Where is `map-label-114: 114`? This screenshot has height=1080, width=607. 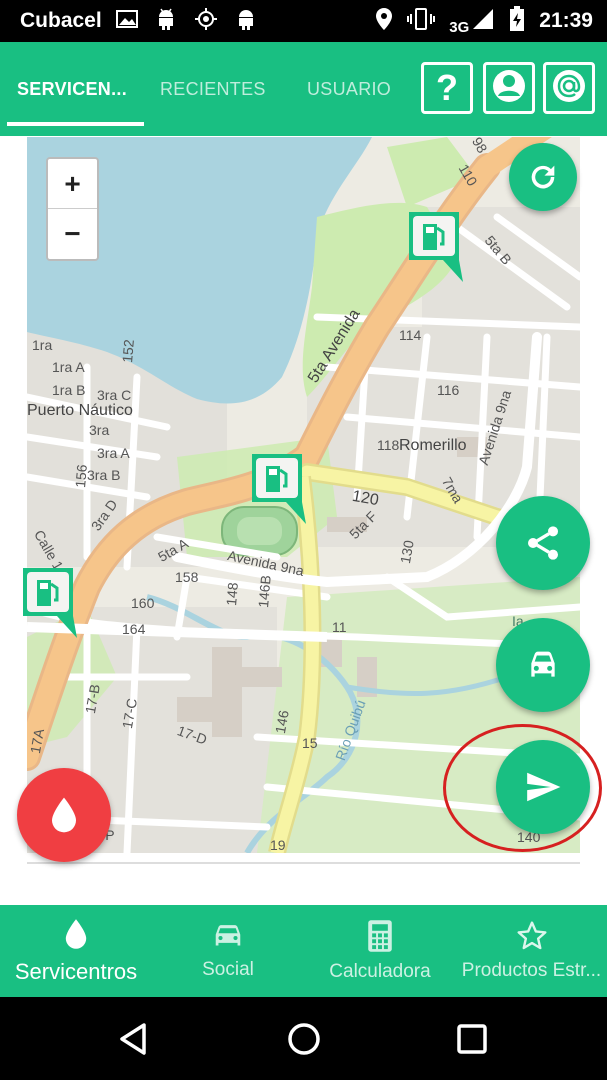
map-label-114: 114 is located at coordinates (410, 335).